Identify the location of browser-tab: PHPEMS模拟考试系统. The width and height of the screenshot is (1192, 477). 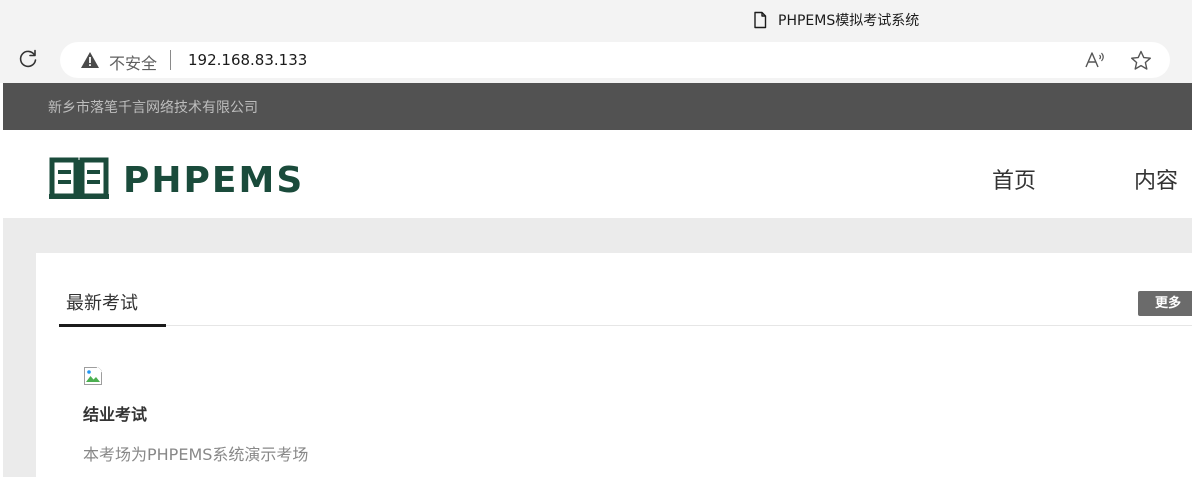
(835, 20).